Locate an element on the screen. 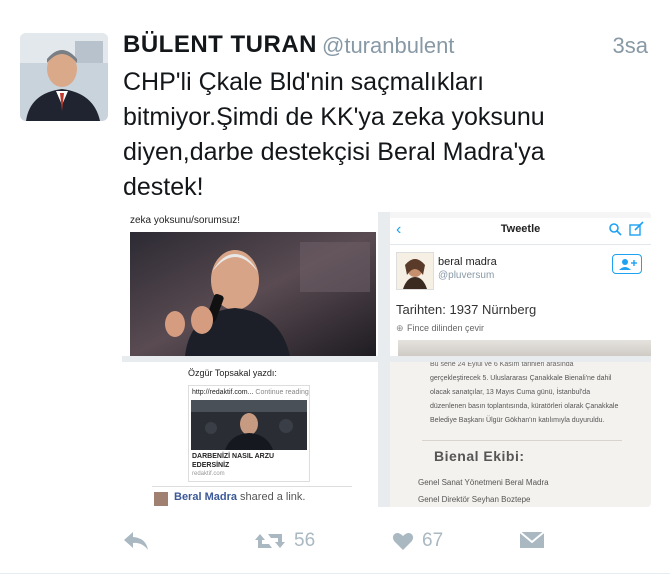  search-icon is located at coordinates (615, 229).